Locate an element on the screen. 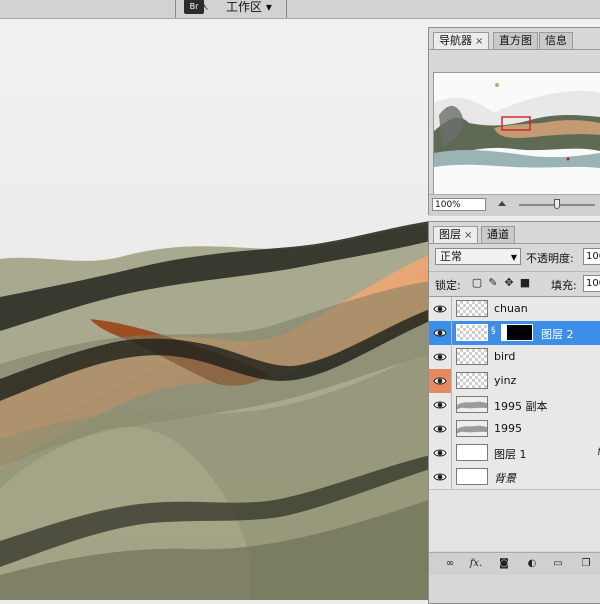 The width and height of the screenshot is (600, 604). layer-list: chuan § 图层 2 bird yinz 1995 副本 1995 图层 1f 背景 is located at coordinates (514, 423).